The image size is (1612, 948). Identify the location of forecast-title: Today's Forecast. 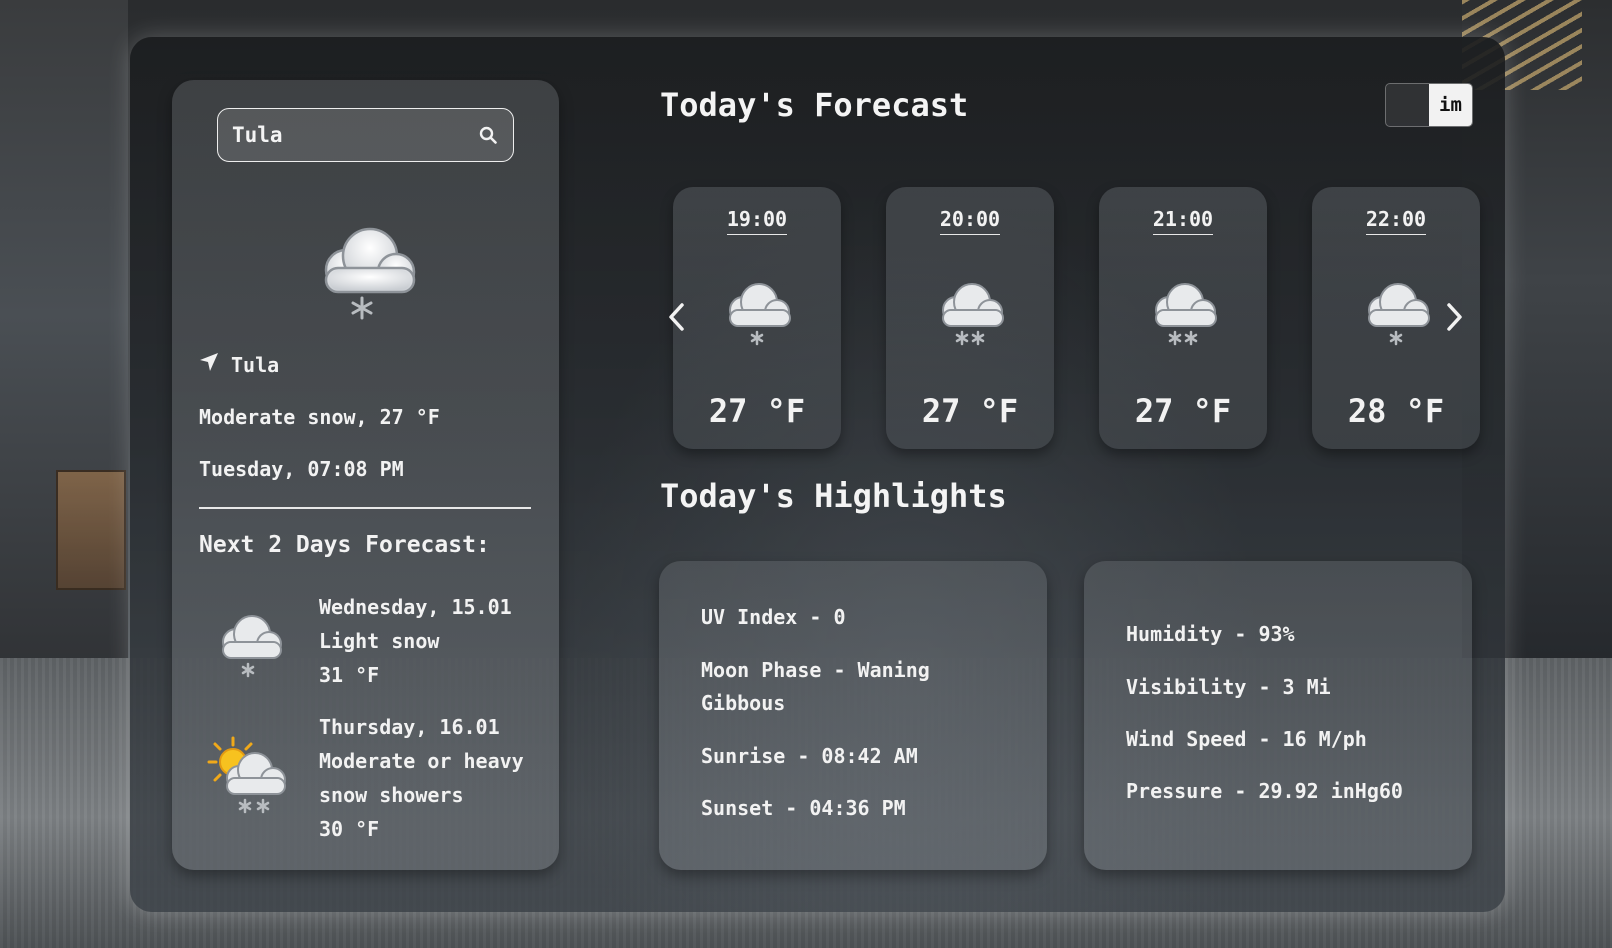
(814, 105).